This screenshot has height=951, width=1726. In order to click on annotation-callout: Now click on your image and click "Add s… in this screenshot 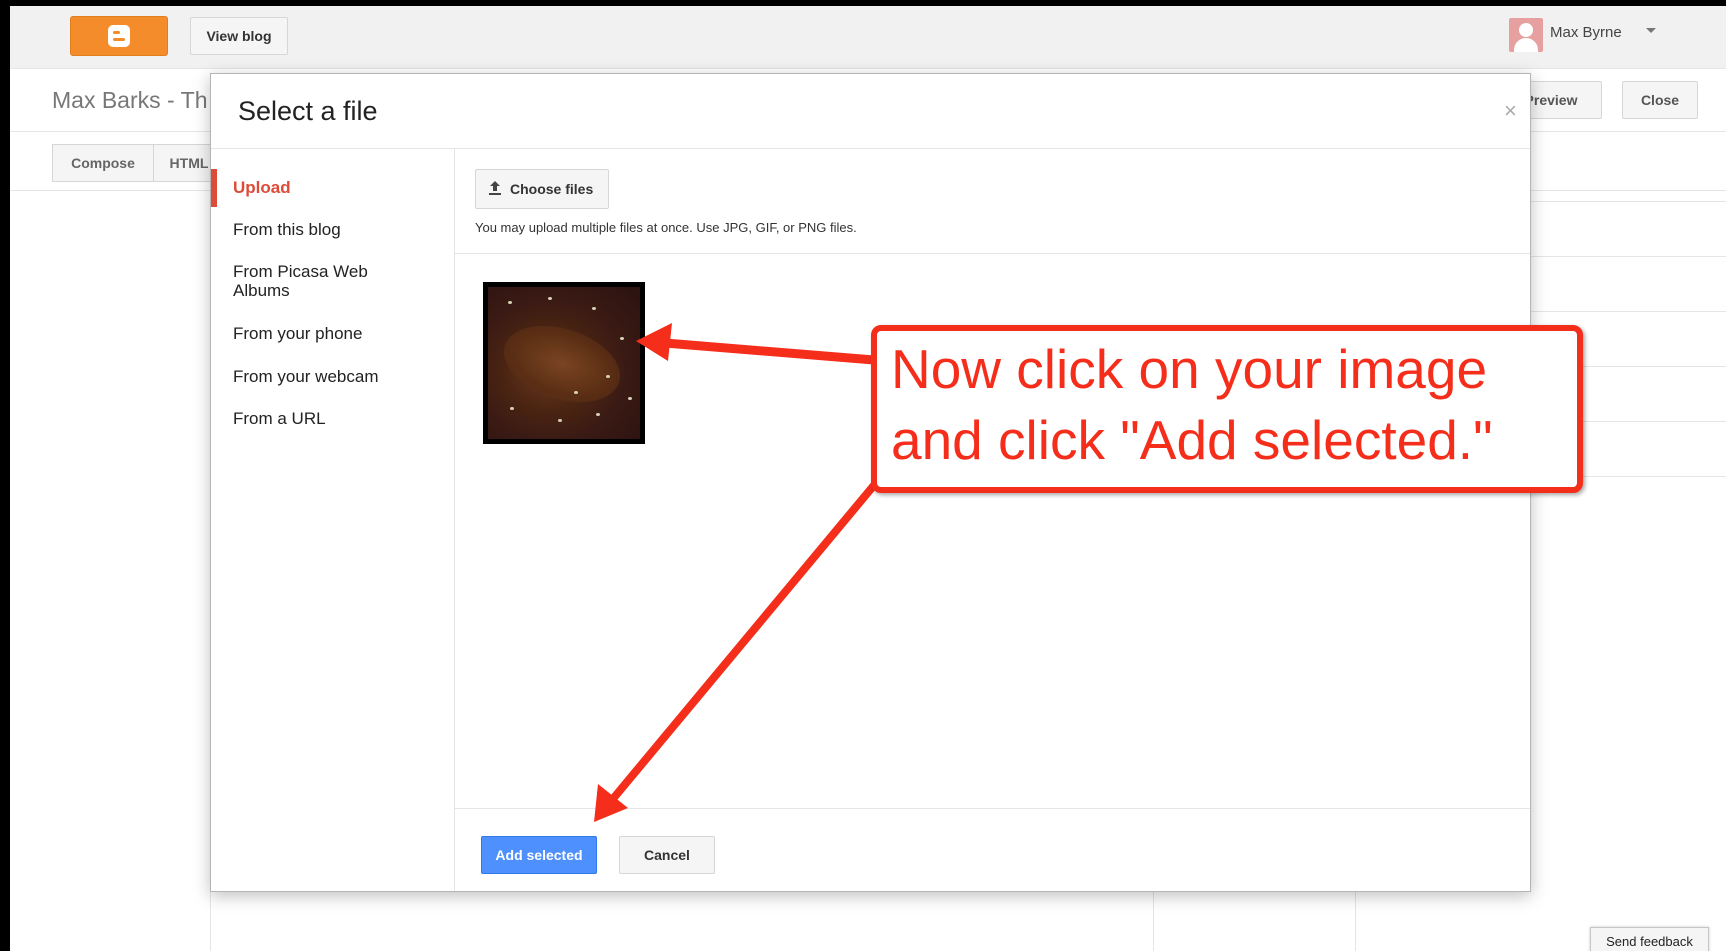, I will do `click(1227, 409)`.